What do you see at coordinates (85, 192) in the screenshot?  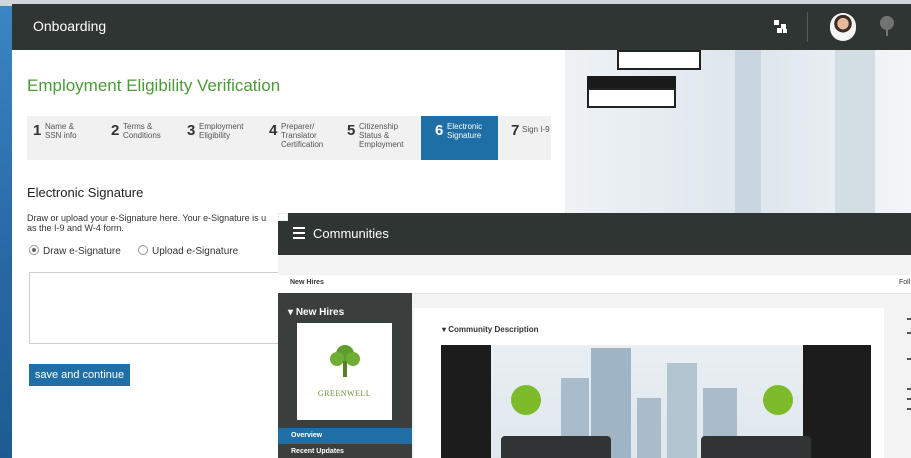 I see `section-heading: Electronic Signature` at bounding box center [85, 192].